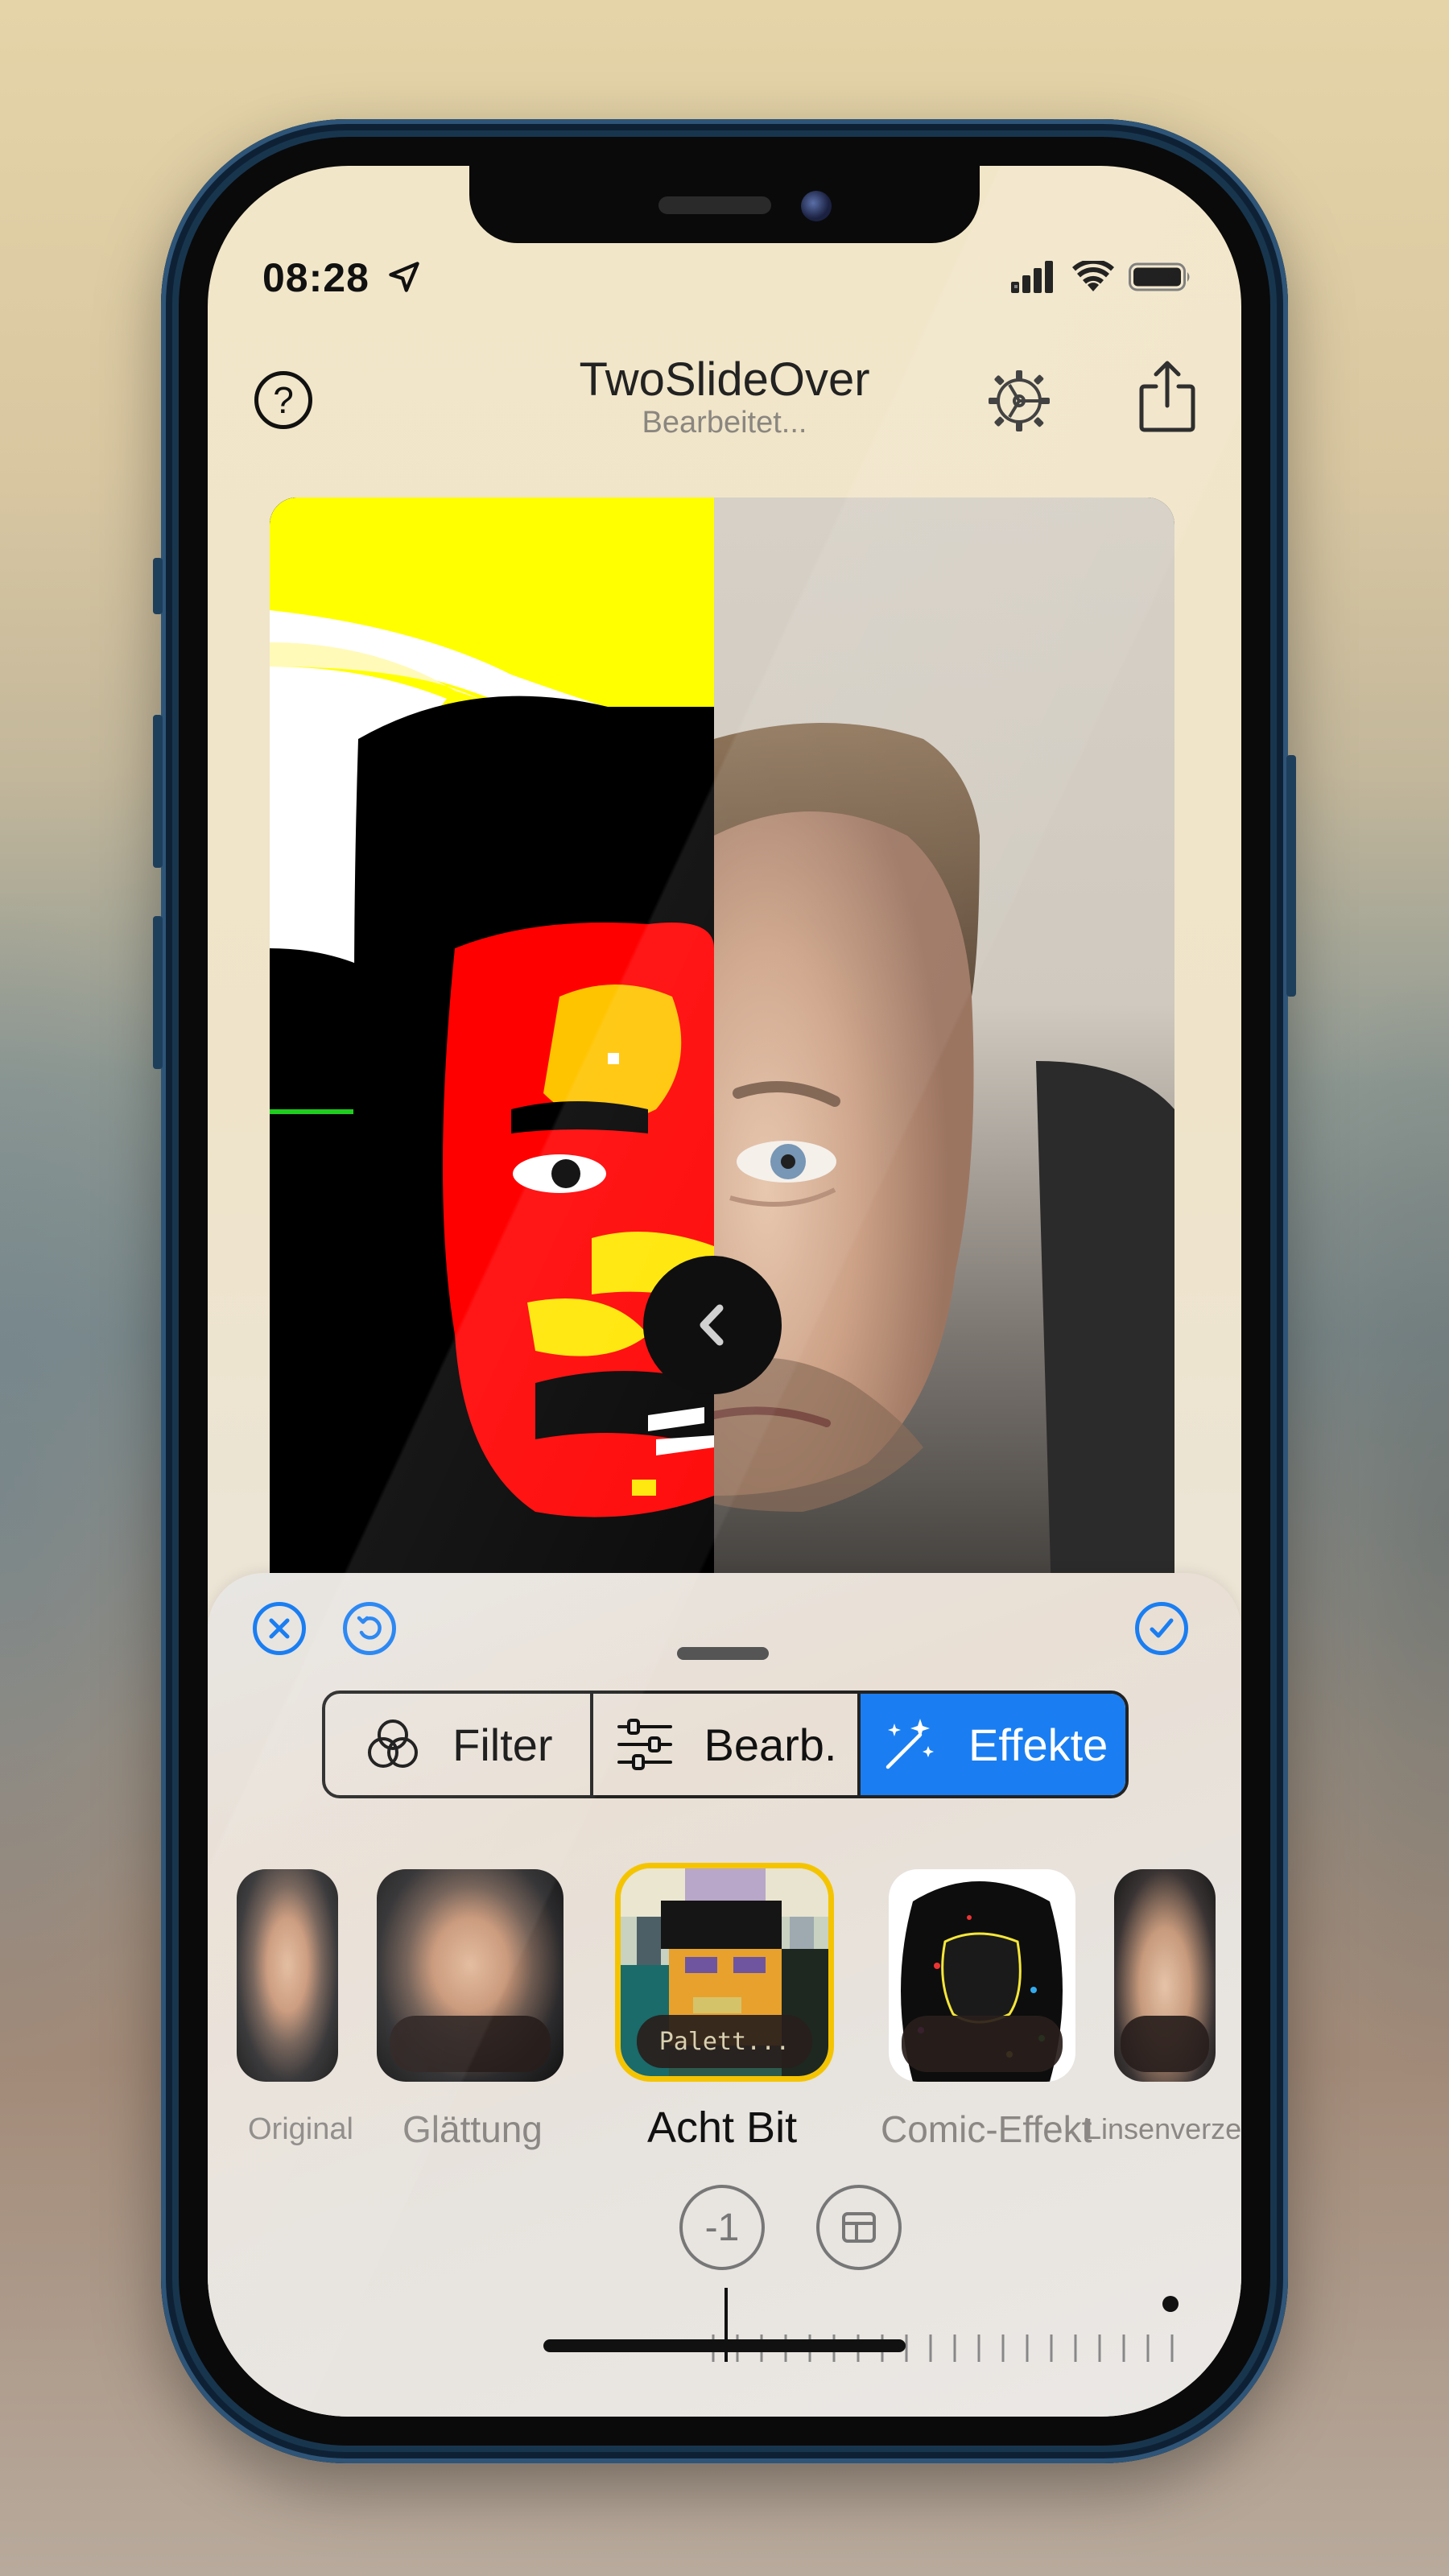  What do you see at coordinates (158, 992) in the screenshot?
I see `phone-volume-down` at bounding box center [158, 992].